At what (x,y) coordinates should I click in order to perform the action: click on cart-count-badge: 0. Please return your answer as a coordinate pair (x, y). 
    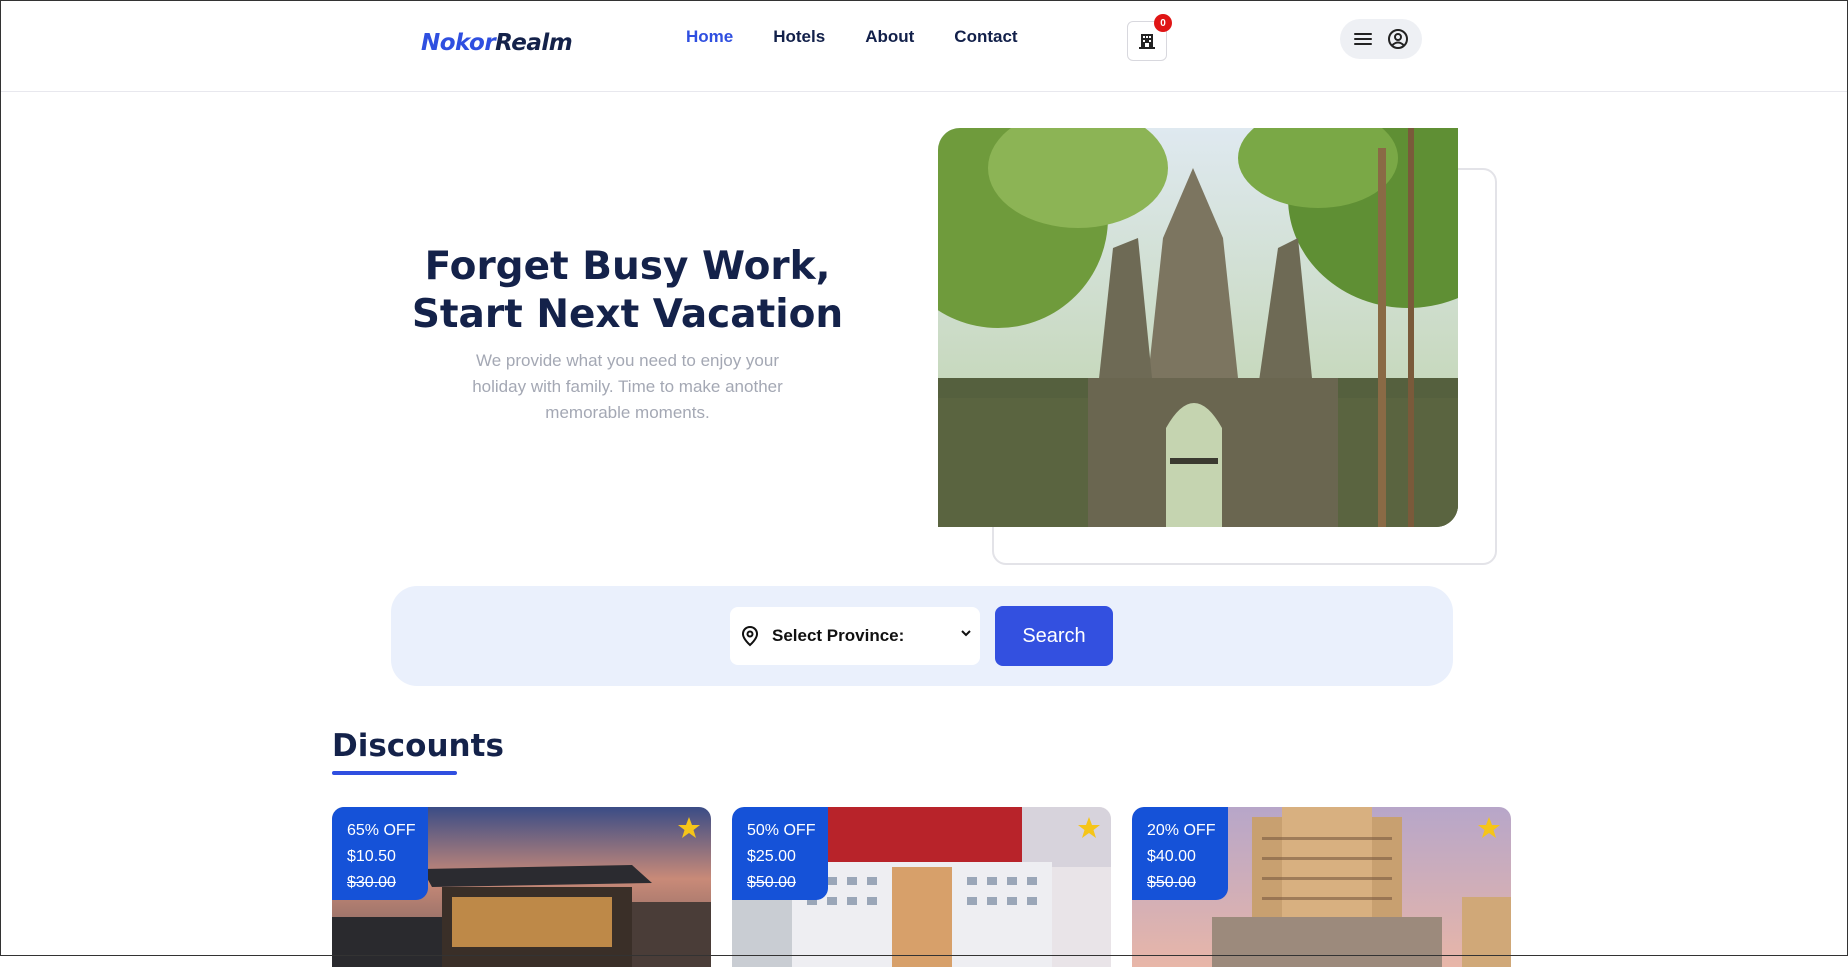
    Looking at the image, I should click on (1163, 23).